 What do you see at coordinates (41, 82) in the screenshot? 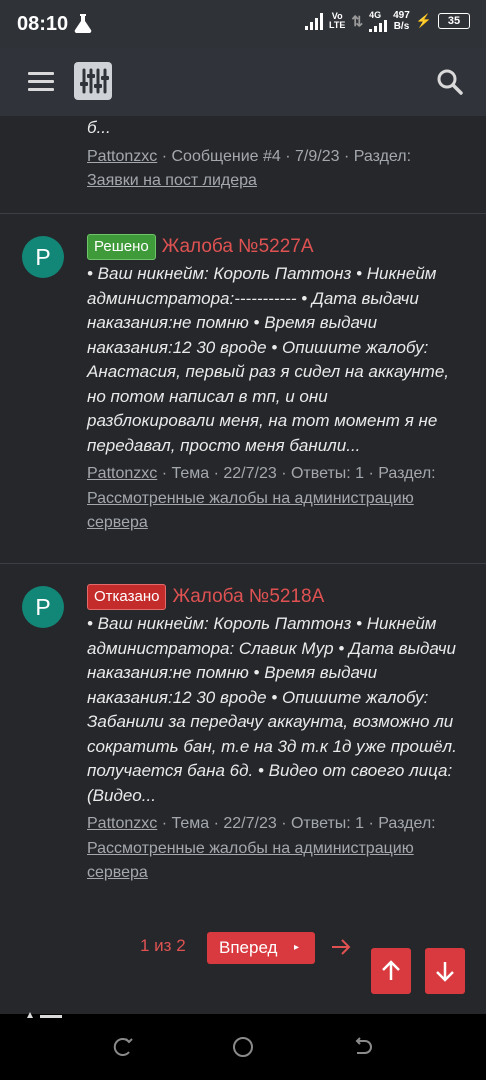
I see `hamburger-icon` at bounding box center [41, 82].